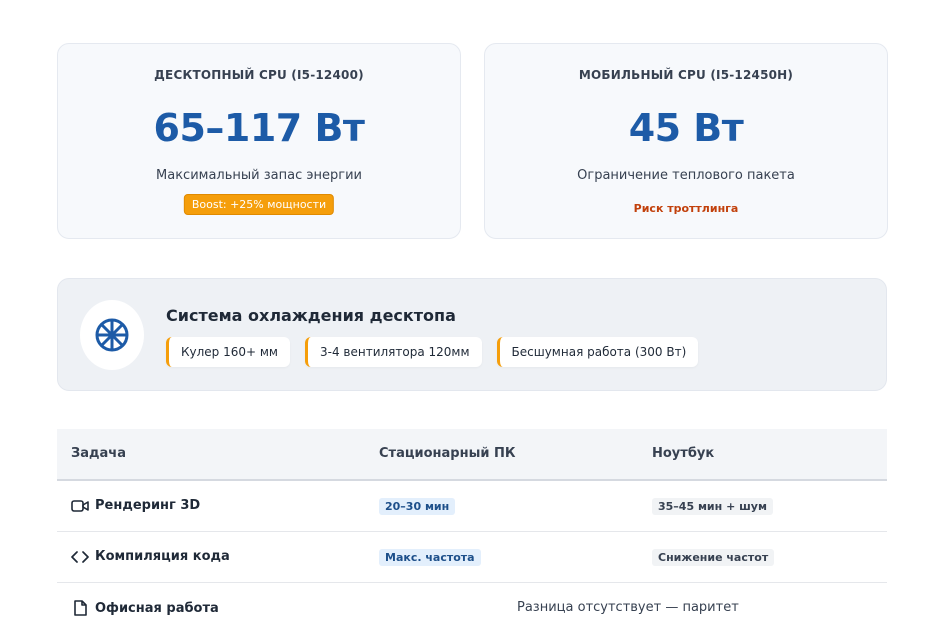  What do you see at coordinates (98, 453) in the screenshot?
I see `header-task: Задача` at bounding box center [98, 453].